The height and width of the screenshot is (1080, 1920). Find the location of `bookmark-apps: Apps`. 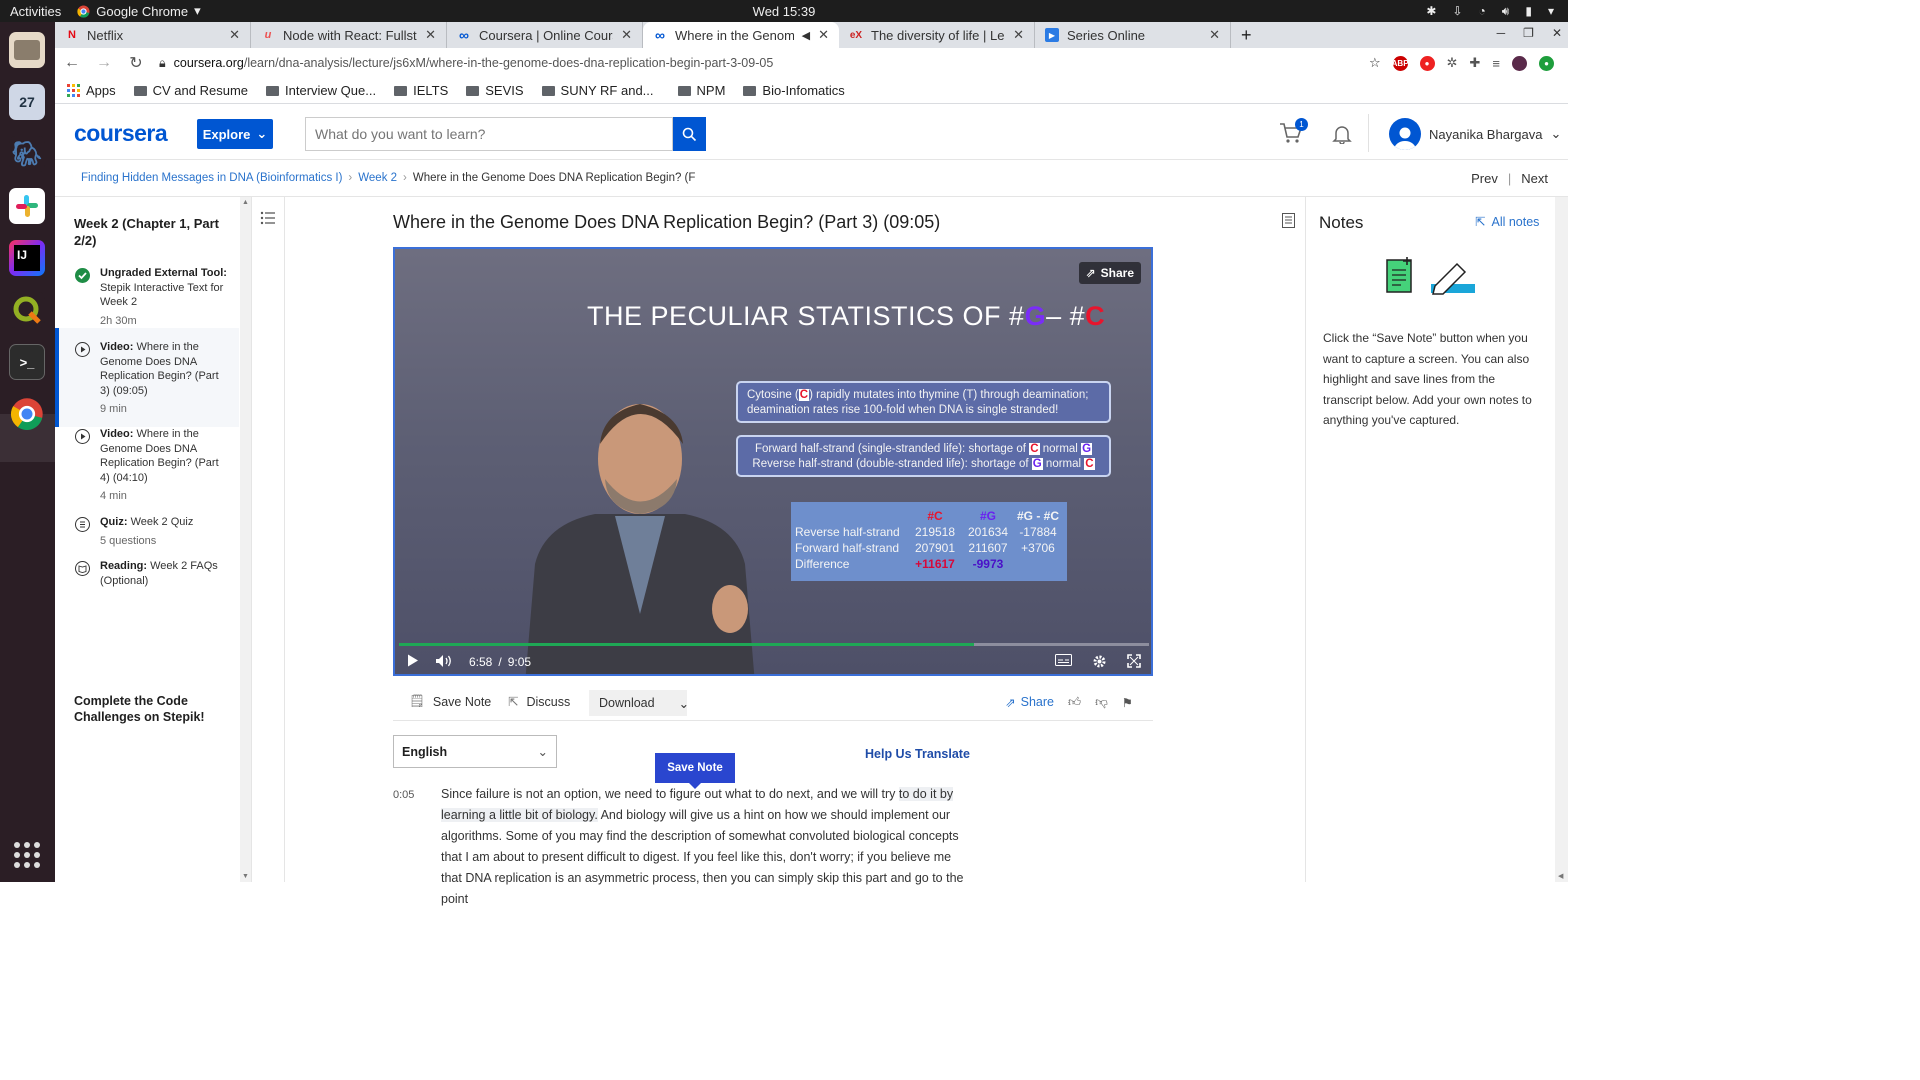

bookmark-apps: Apps is located at coordinates (91, 90).